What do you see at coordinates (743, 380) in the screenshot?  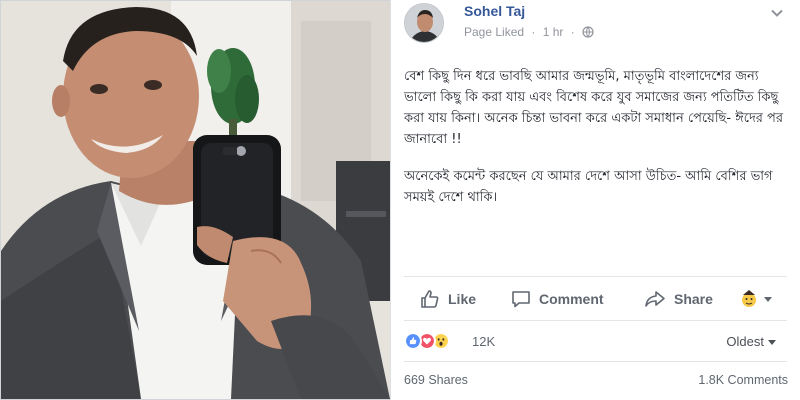 I see `comments-count: 1.8K Comments` at bounding box center [743, 380].